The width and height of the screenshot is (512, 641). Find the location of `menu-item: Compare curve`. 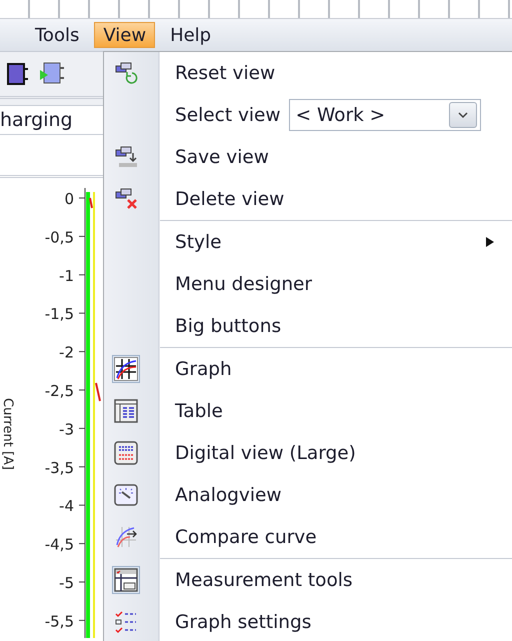

menu-item: Compare curve is located at coordinates (308, 537).